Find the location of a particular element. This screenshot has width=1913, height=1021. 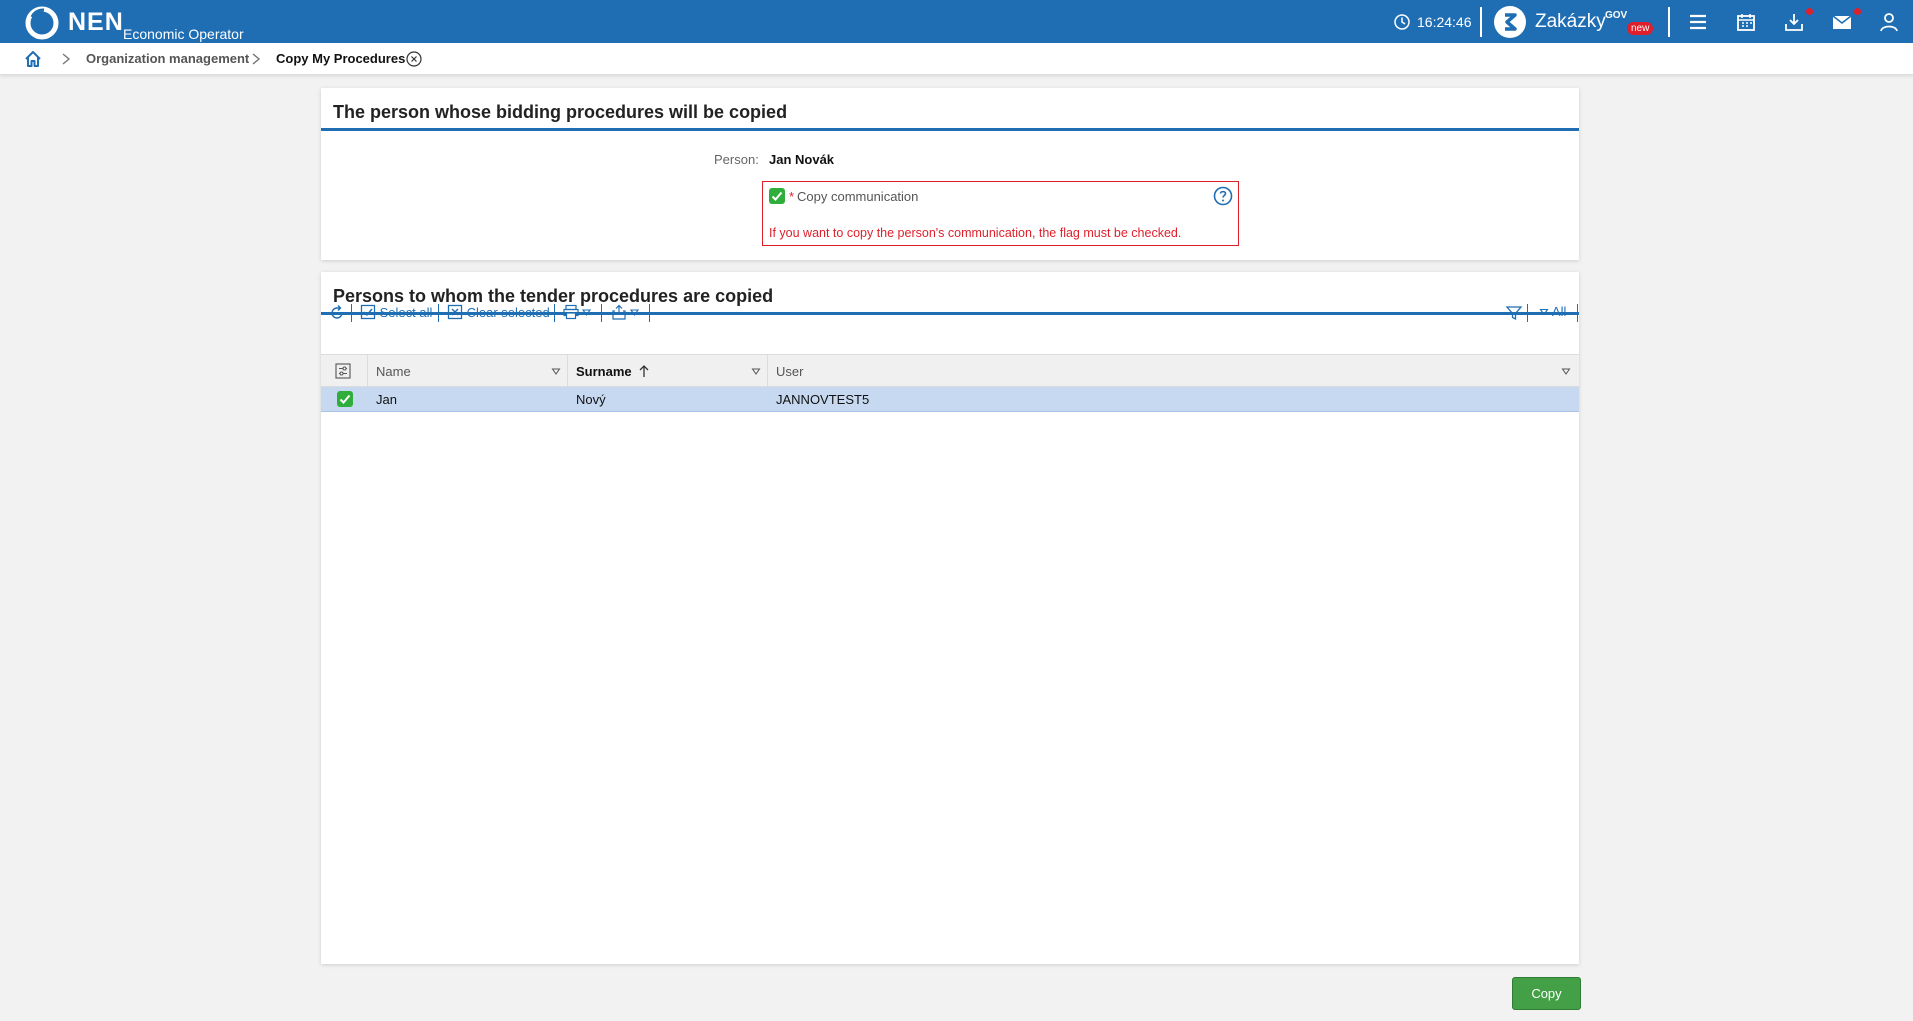

home-icon is located at coordinates (33, 59).